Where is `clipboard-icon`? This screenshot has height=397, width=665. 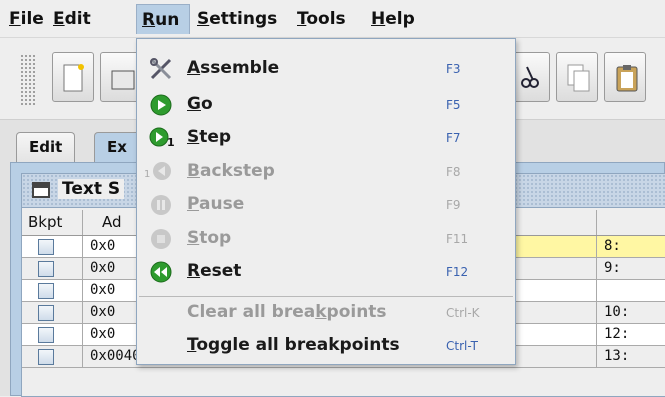 clipboard-icon is located at coordinates (627, 78).